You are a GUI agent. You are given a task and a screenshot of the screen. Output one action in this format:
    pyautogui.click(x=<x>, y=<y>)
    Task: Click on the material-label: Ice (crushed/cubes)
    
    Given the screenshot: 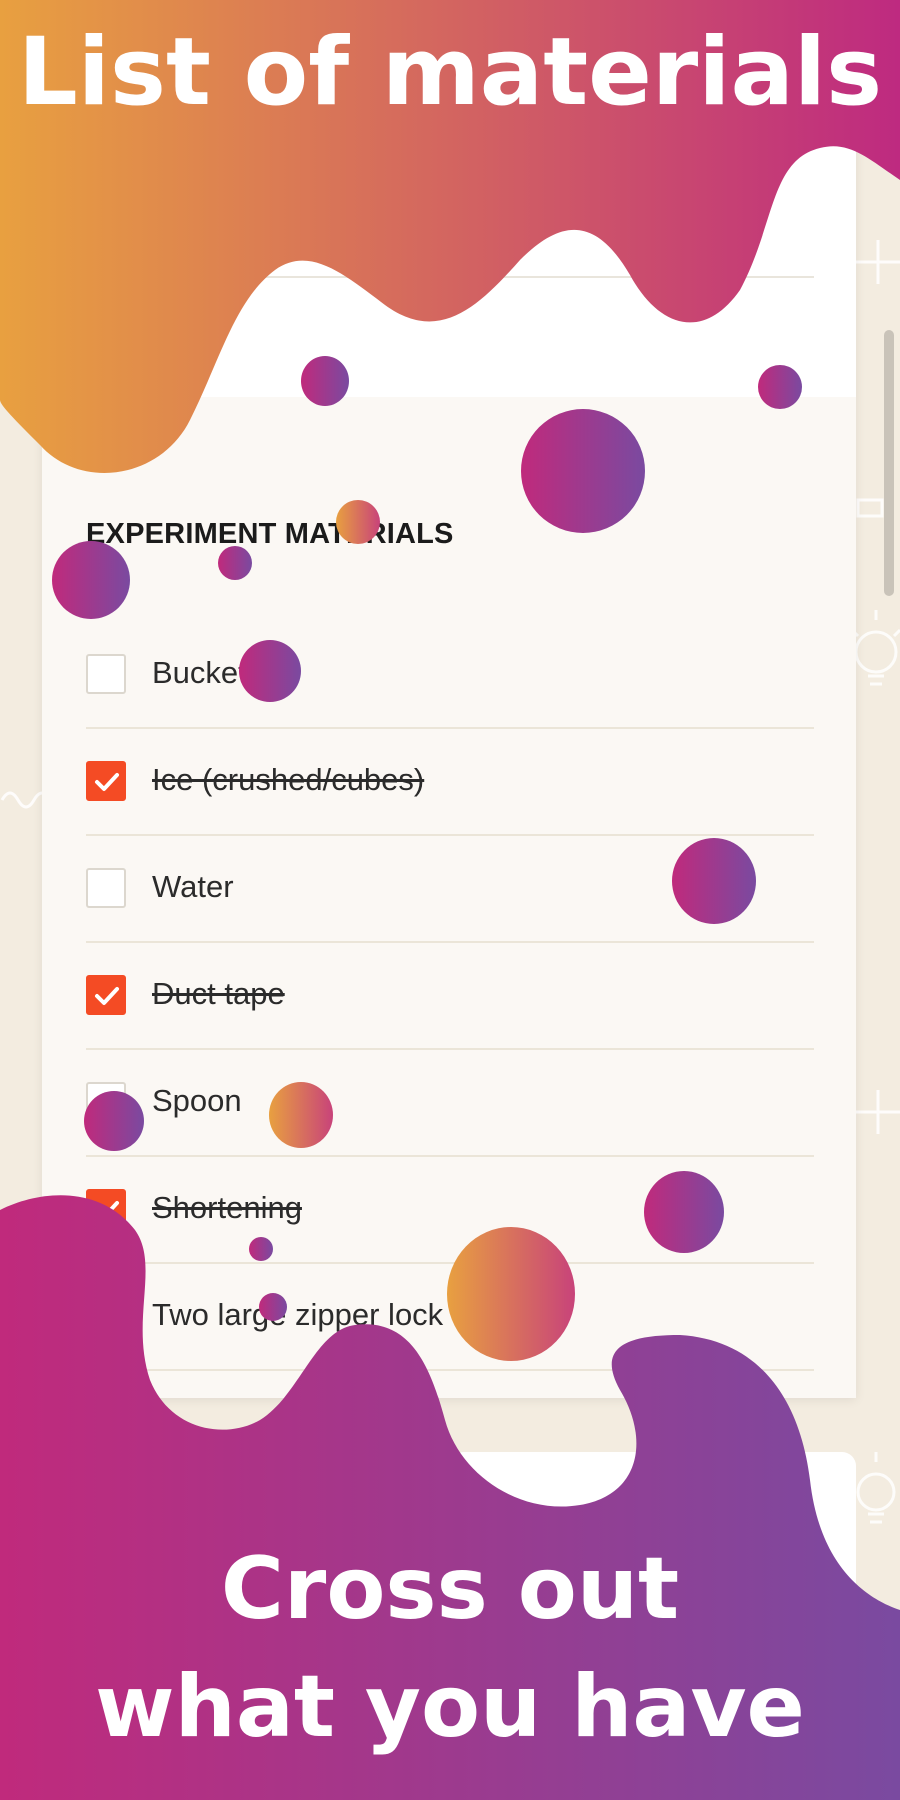 What is the action you would take?
    pyautogui.click(x=288, y=779)
    